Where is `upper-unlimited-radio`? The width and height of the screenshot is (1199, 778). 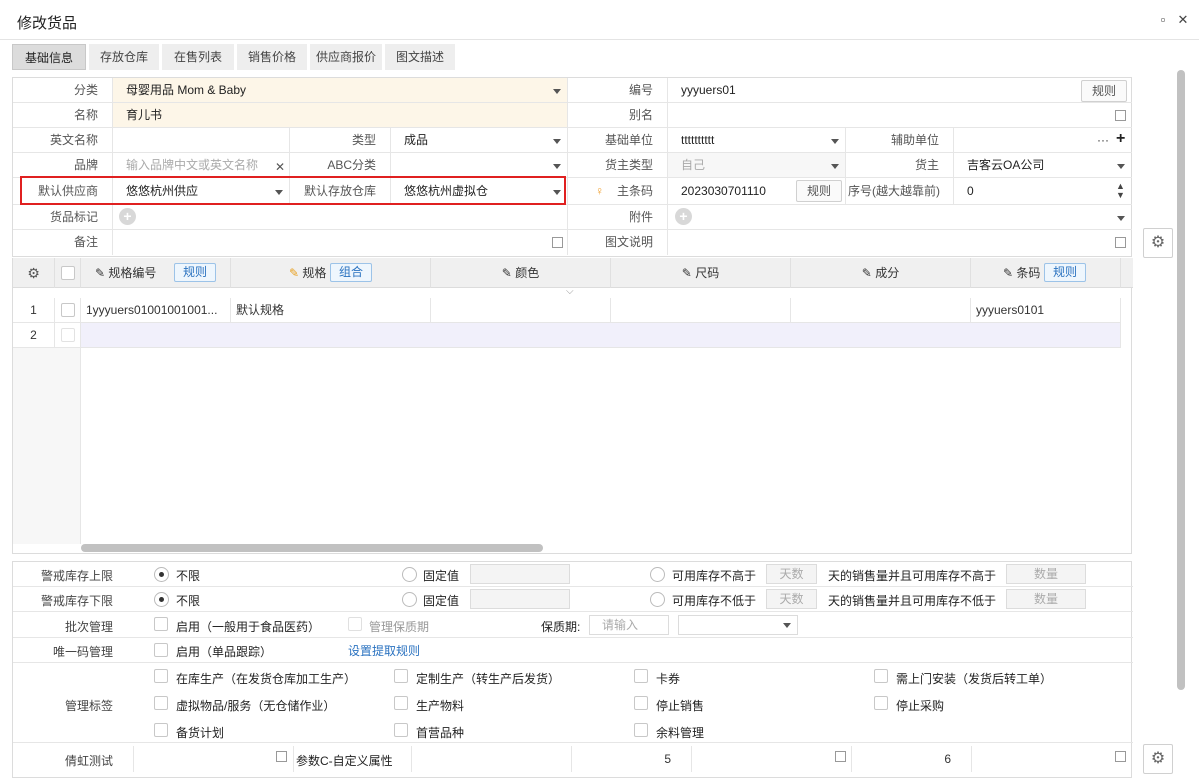 upper-unlimited-radio is located at coordinates (161, 574).